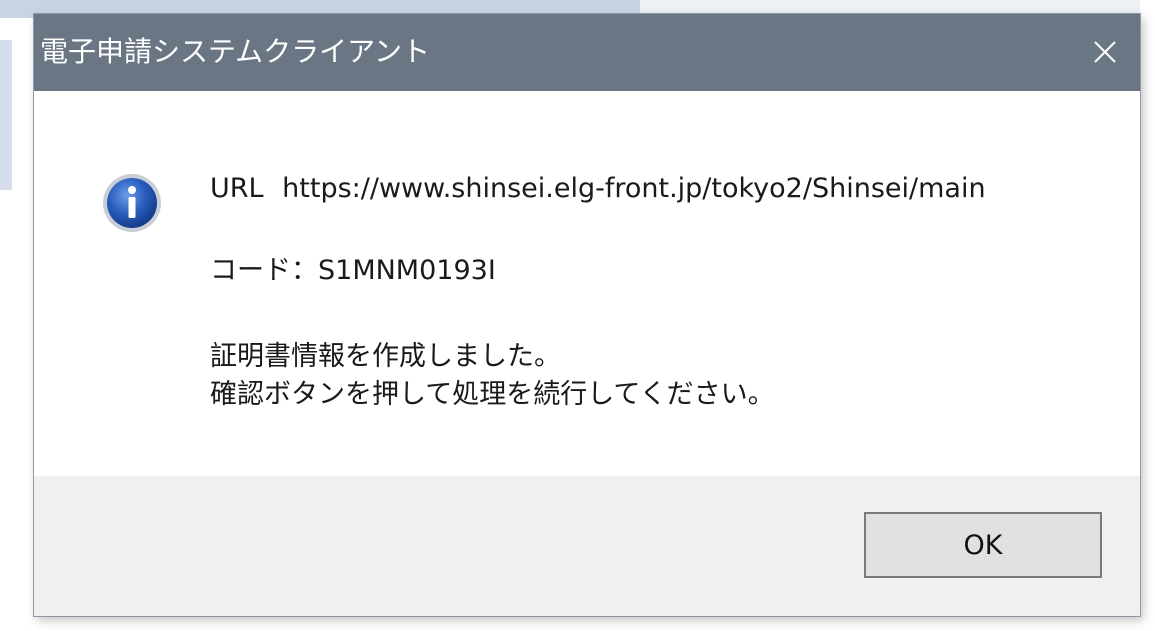 This screenshot has width=1155, height=631. Describe the element at coordinates (353, 270) in the screenshot. I see `code-line: コード：S1MNM0193I` at that location.